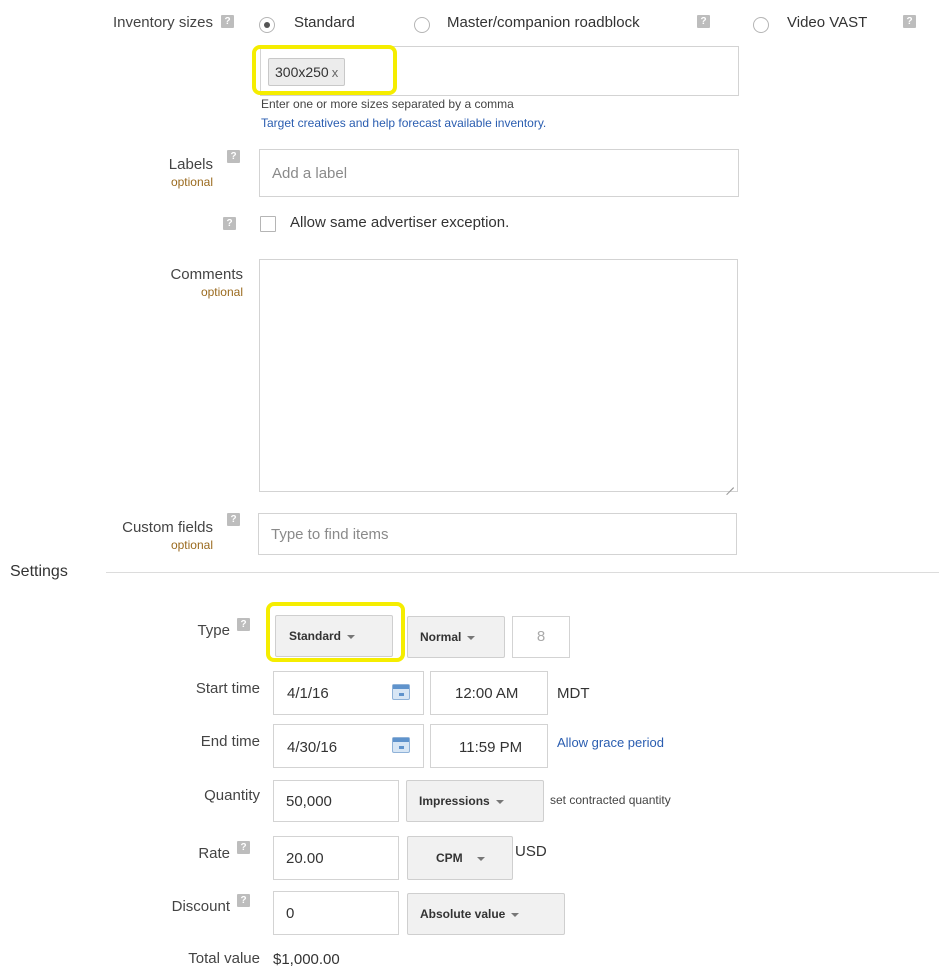  Describe the element at coordinates (729, 483) in the screenshot. I see `resize-handle-icon` at that location.